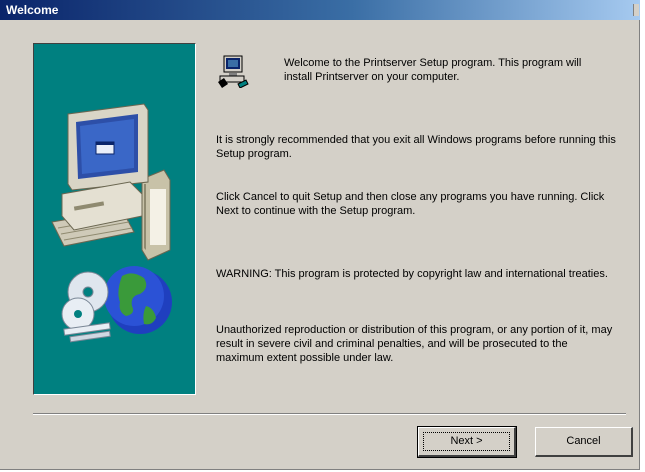 This screenshot has width=645, height=472. What do you see at coordinates (233, 71) in the screenshot?
I see `setup-computer-icon` at bounding box center [233, 71].